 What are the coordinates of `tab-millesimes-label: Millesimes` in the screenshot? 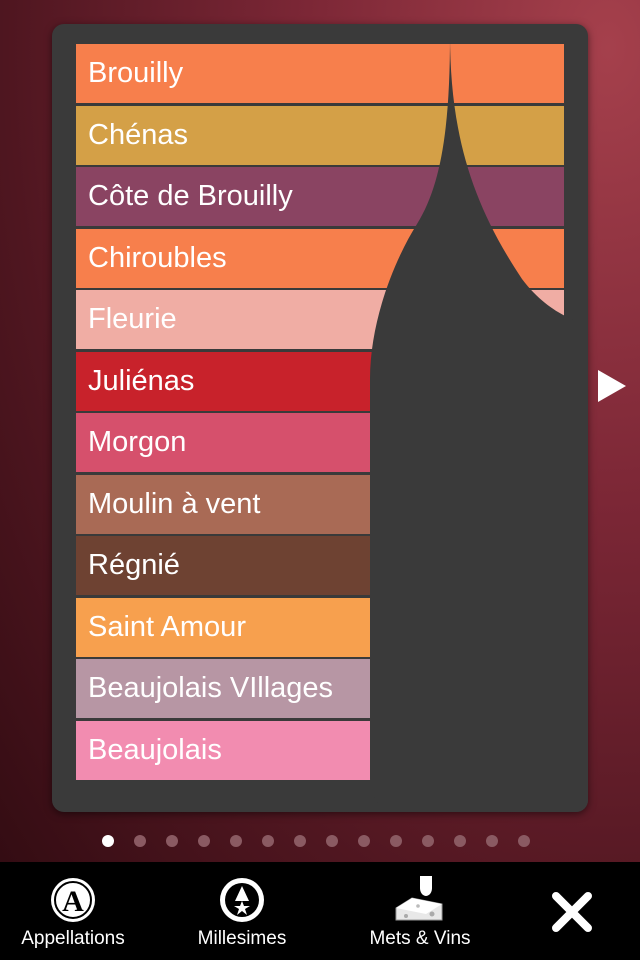 It's located at (242, 938).